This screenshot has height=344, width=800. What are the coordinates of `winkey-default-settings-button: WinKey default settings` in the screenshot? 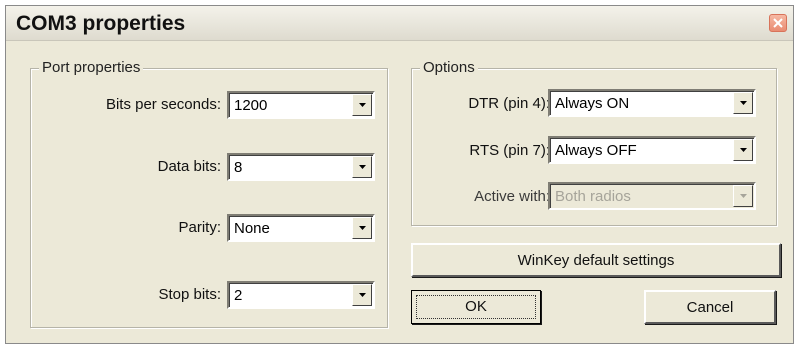 It's located at (596, 260).